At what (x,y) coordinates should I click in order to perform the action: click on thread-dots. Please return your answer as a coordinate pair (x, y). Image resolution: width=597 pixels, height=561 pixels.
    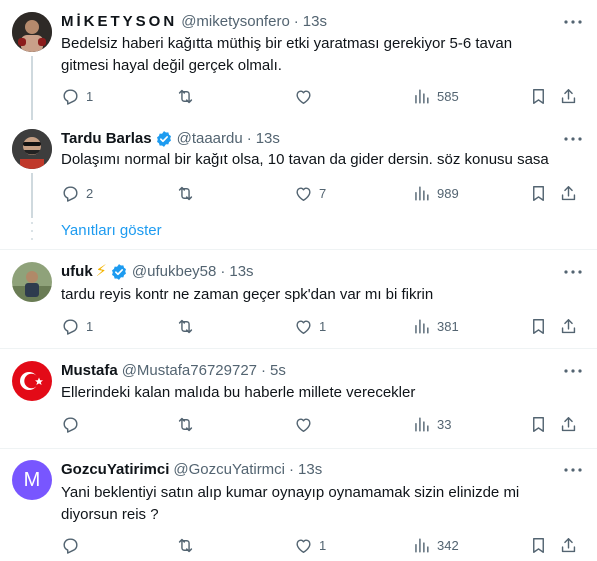
    Looking at the image, I should click on (32, 231).